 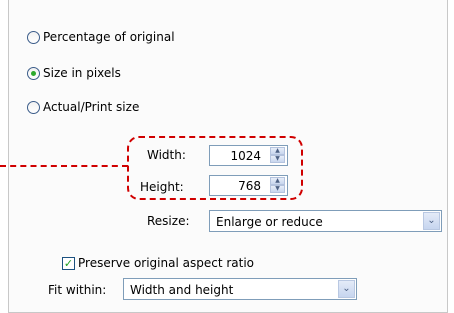 What do you see at coordinates (166, 263) in the screenshot?
I see `preserve-aspect-label: Preserve original aspect ratio` at bounding box center [166, 263].